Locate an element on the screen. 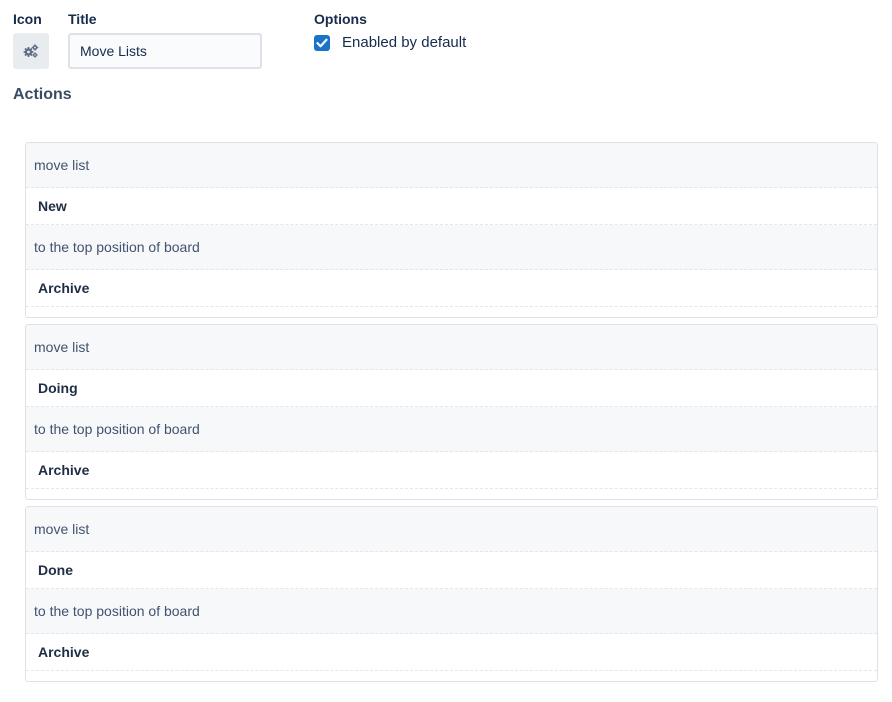 Image resolution: width=892 pixels, height=702 pixels. enabled-by-default-option: Enabled by default is located at coordinates (390, 42).